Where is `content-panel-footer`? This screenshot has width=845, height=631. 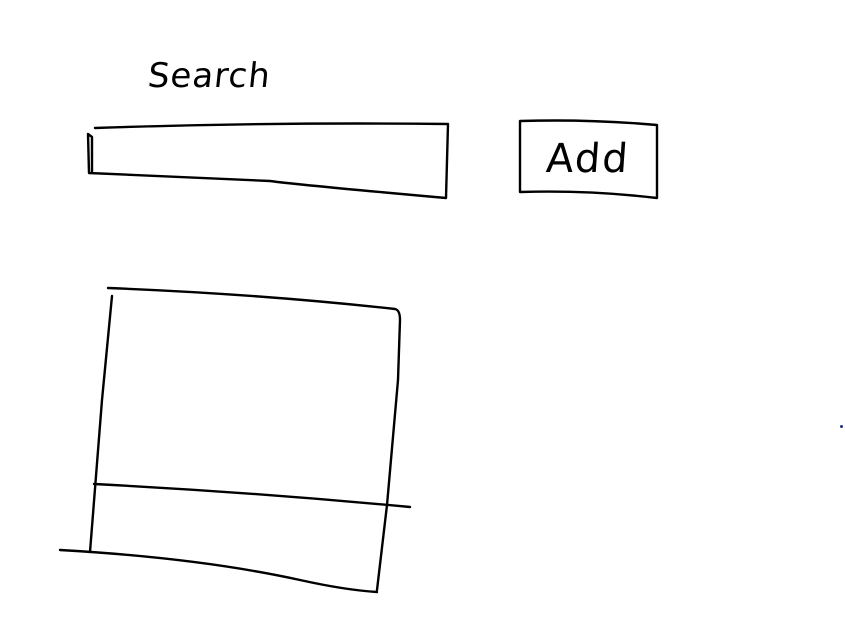 content-panel-footer is located at coordinates (235, 538).